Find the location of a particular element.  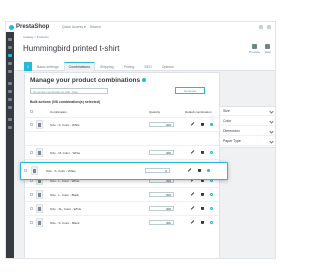

combination-search-input: Generate combinations with: Size is located at coordinates (69, 91).